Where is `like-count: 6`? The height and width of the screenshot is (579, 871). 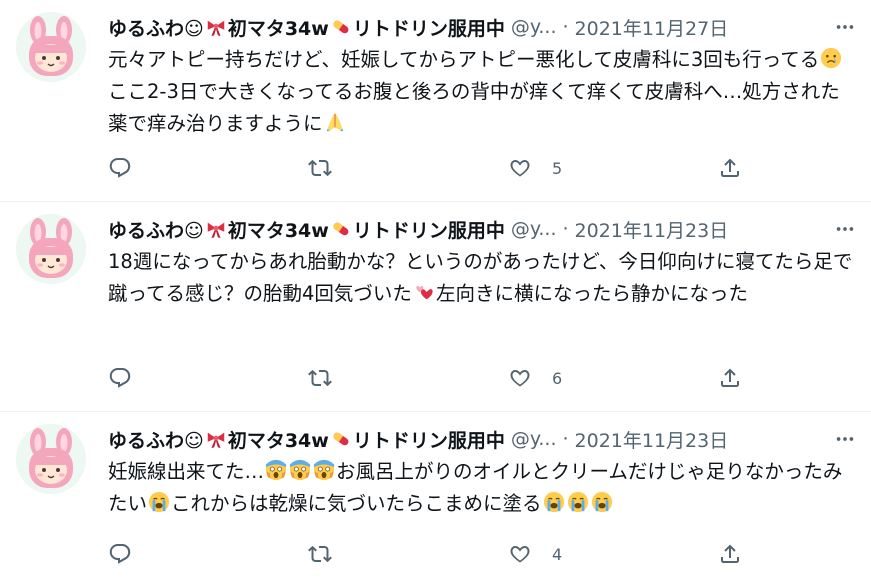 like-count: 6 is located at coordinates (557, 378).